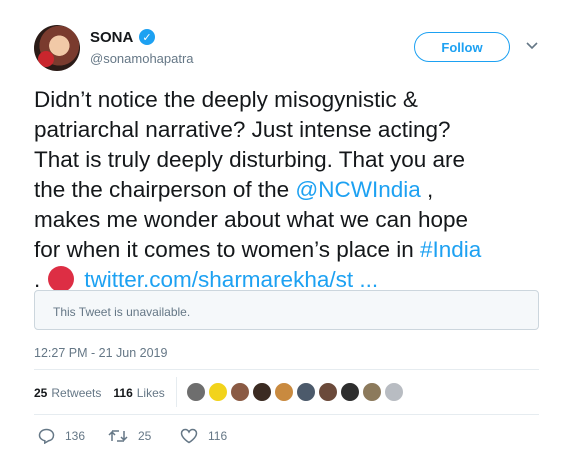 The width and height of the screenshot is (575, 455). I want to click on heart-icon, so click(189, 436).